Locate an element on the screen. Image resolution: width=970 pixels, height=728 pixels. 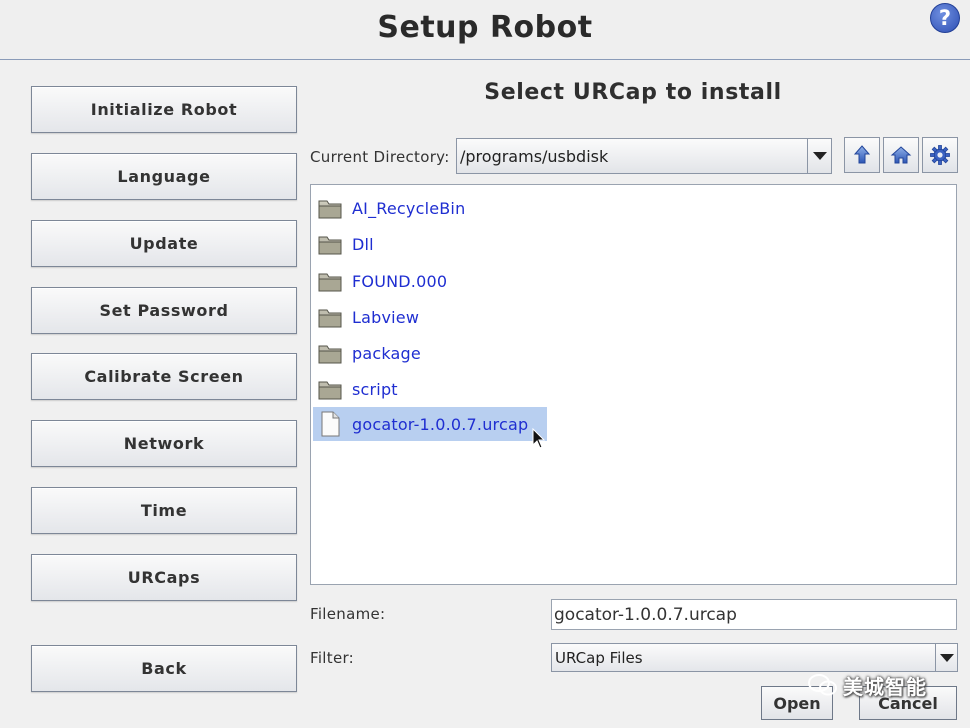
list-item: package is located at coordinates (413, 353).